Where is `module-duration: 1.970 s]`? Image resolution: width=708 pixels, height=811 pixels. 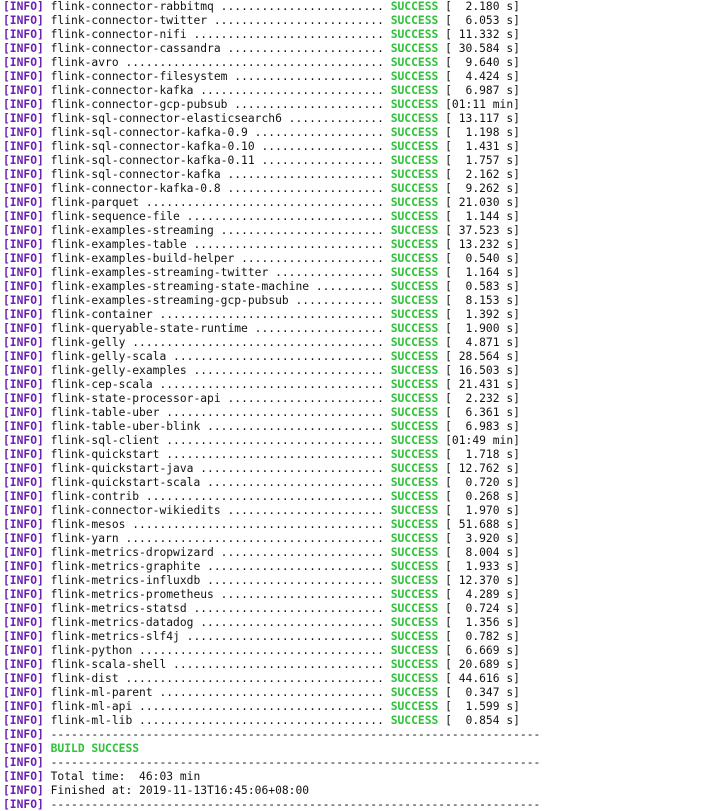
module-duration: 1.970 s] is located at coordinates (485, 510).